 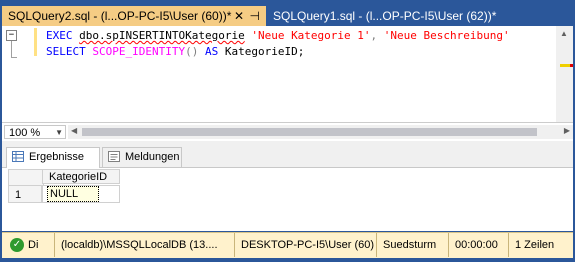 What do you see at coordinates (531, 245) in the screenshot?
I see `status-row-count: 1 Zeilen` at bounding box center [531, 245].